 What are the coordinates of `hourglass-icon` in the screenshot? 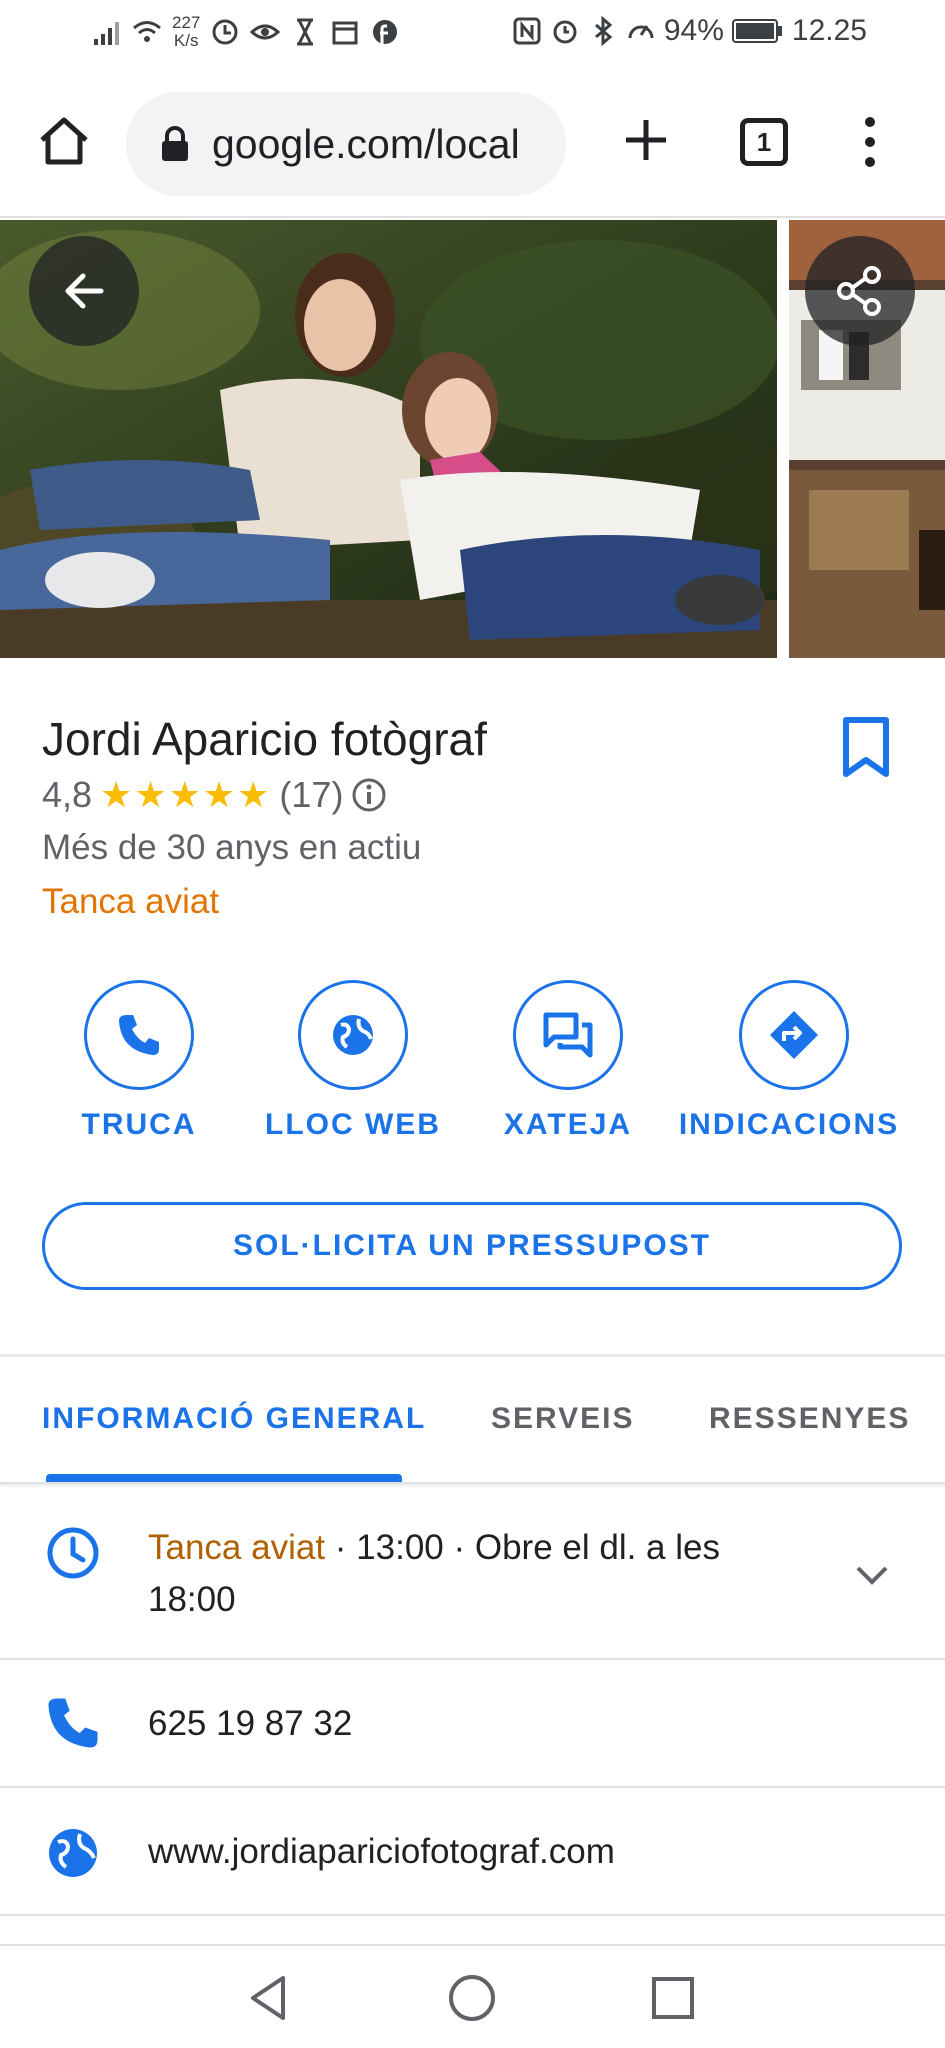 It's located at (305, 32).